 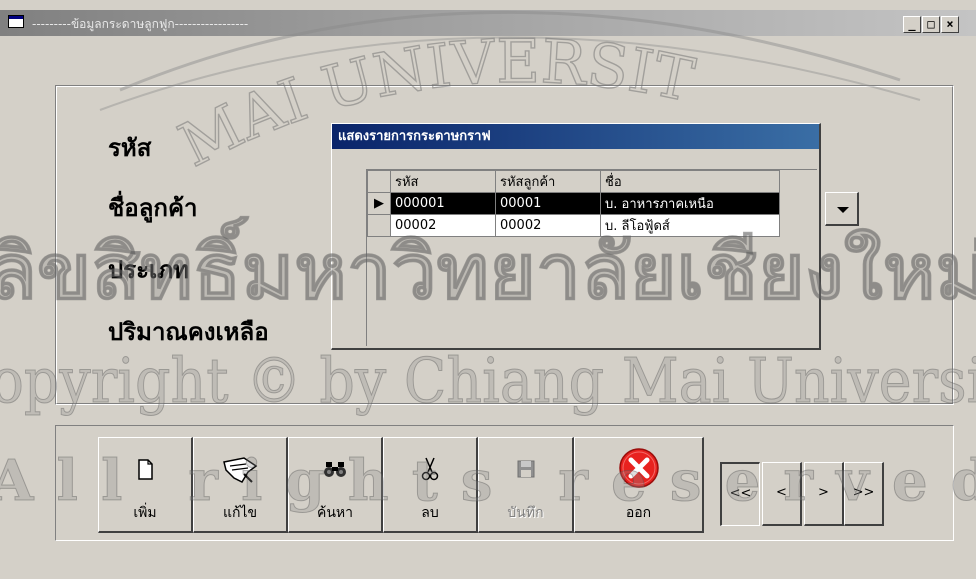 What do you see at coordinates (690, 203) in the screenshot?
I see `cell-name: บ. อาหารภาคเหนือ` at bounding box center [690, 203].